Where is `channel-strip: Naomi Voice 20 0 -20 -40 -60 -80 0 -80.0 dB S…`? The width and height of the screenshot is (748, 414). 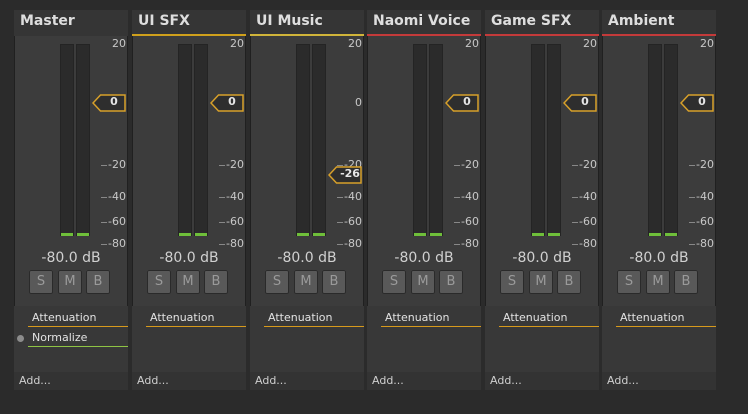 channel-strip: Naomi Voice 20 0 -20 -40 -60 -80 0 -80.0 dB S… is located at coordinates (424, 200).